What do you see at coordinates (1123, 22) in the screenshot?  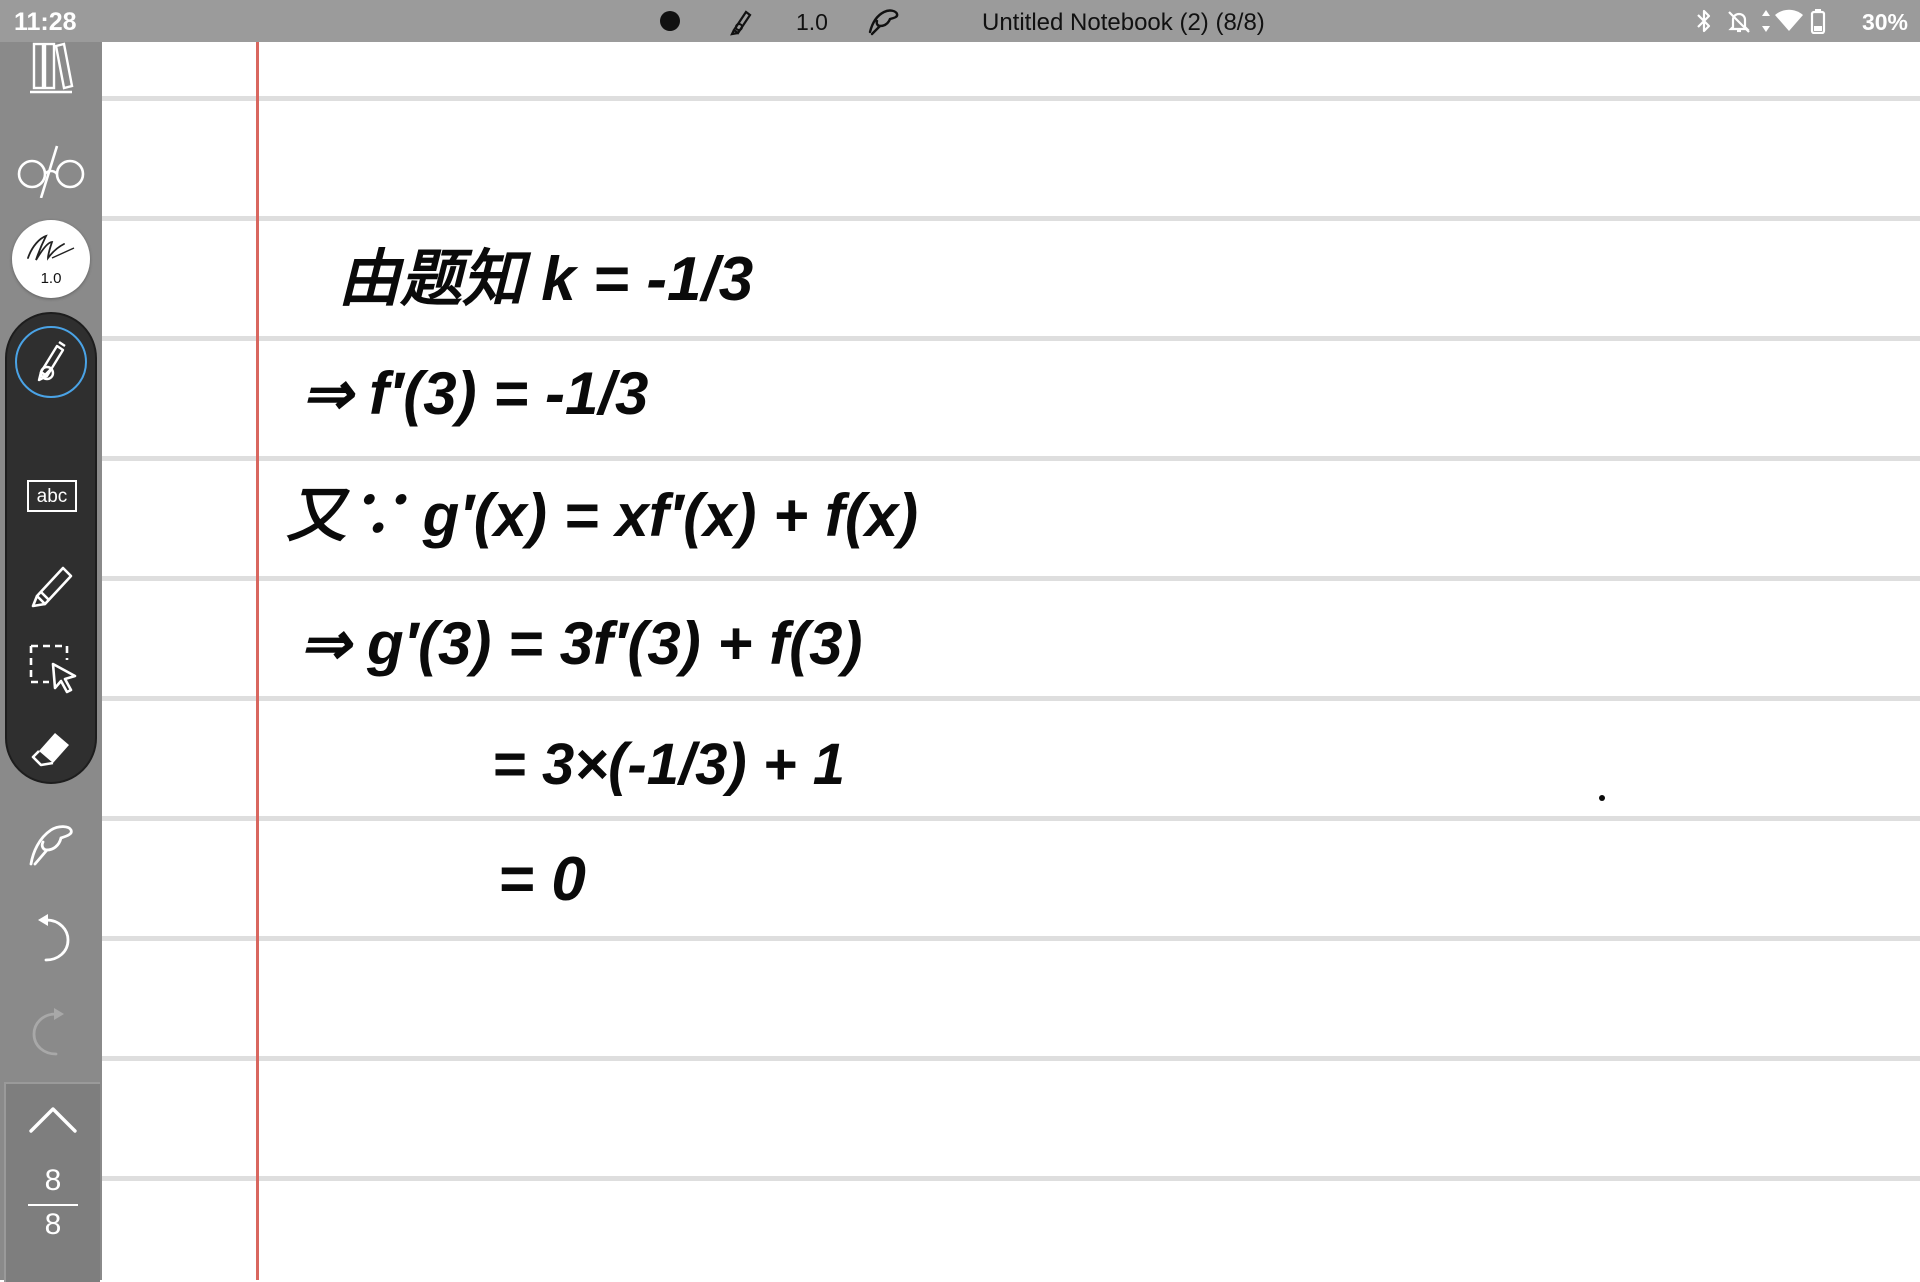 I see `notebook-title: Untitled Notebook (2) (8/8)` at bounding box center [1123, 22].